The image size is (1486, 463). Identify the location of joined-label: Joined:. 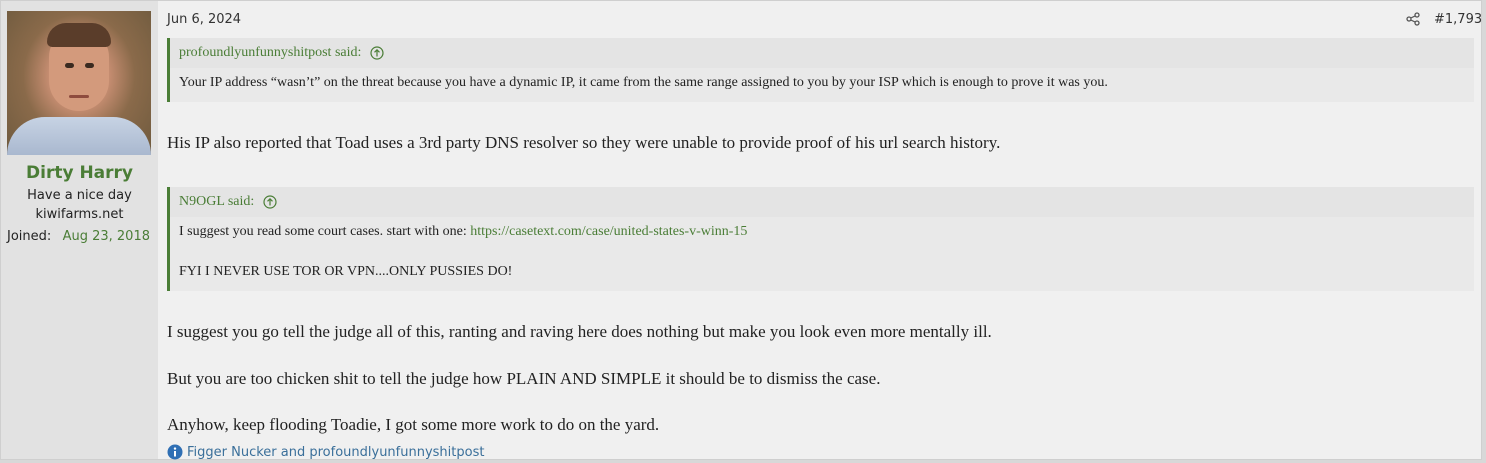
(29, 236).